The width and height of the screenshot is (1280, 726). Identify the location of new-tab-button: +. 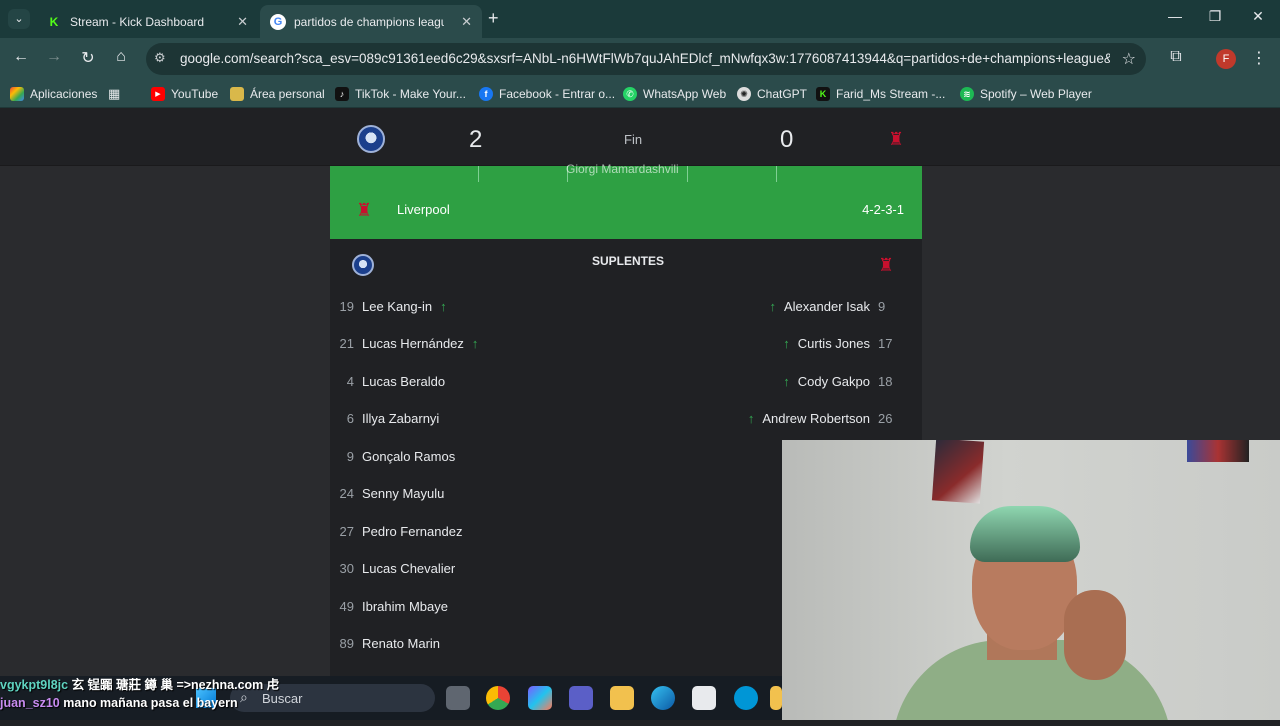
(493, 18).